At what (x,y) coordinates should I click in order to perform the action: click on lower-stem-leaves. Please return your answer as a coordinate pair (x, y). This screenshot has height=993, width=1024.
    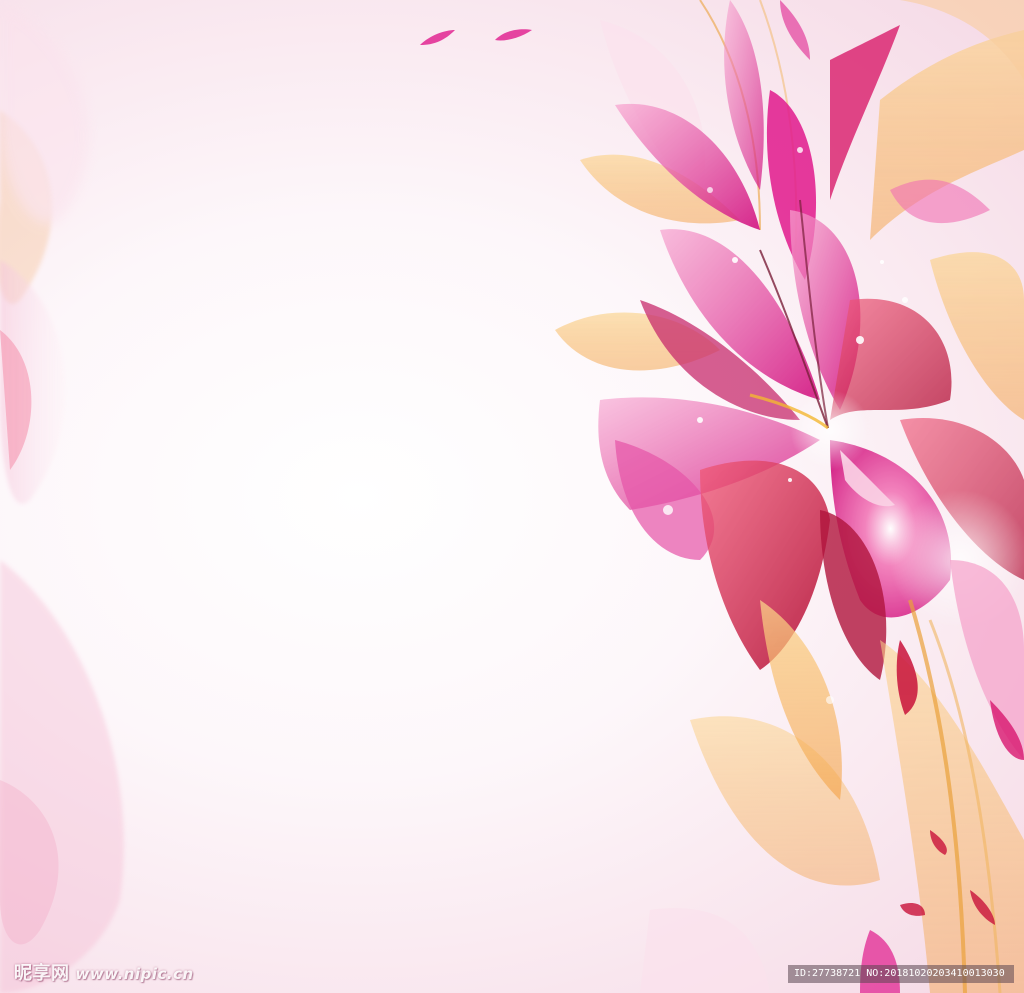
    Looking at the image, I should click on (832, 796).